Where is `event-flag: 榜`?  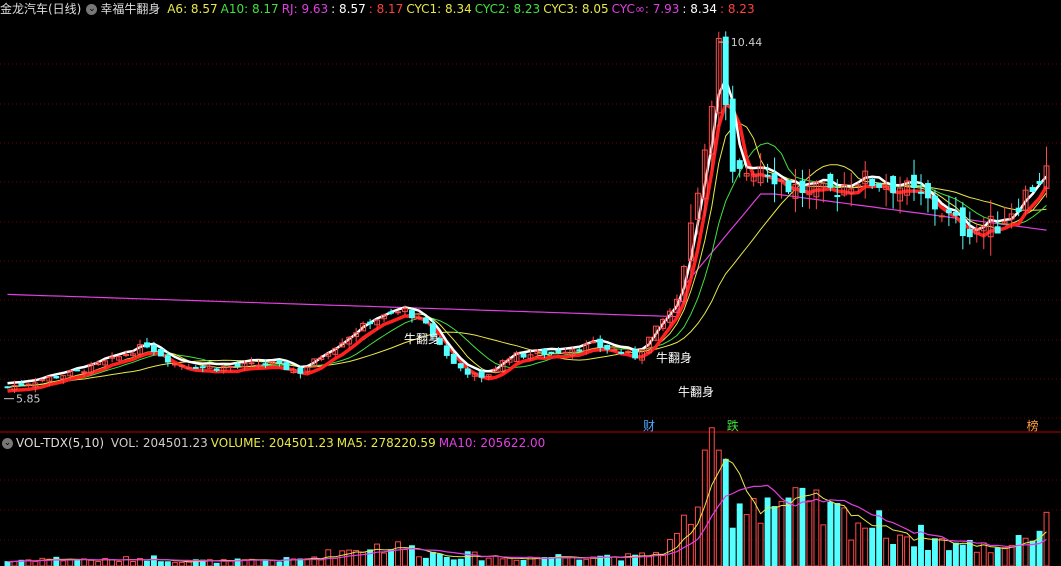
event-flag: 榜 is located at coordinates (1033, 425).